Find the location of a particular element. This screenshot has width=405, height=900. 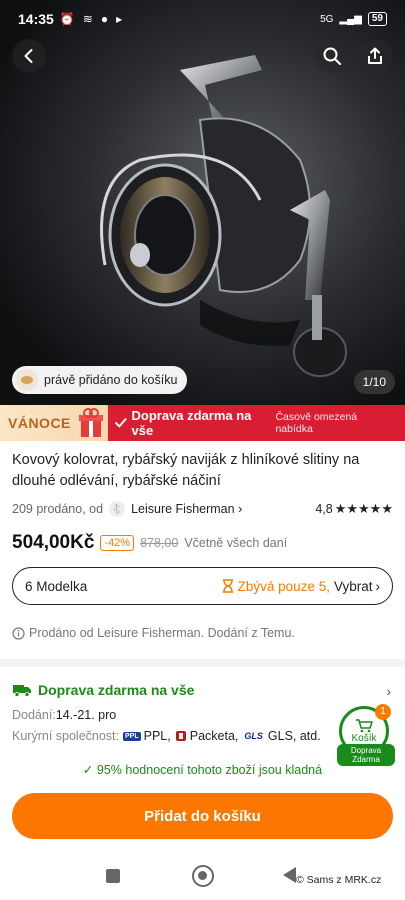

cart-count-badge: 1 is located at coordinates (383, 712).